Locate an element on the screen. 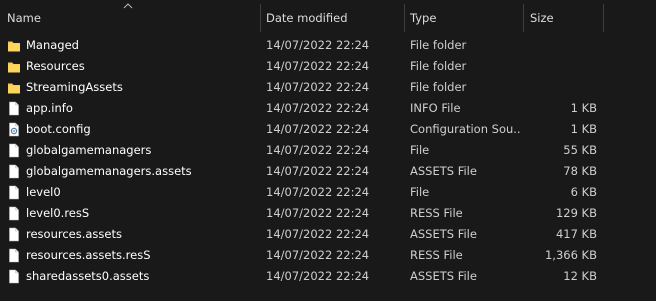 The height and width of the screenshot is (301, 656). file-name: app.info is located at coordinates (49, 108).